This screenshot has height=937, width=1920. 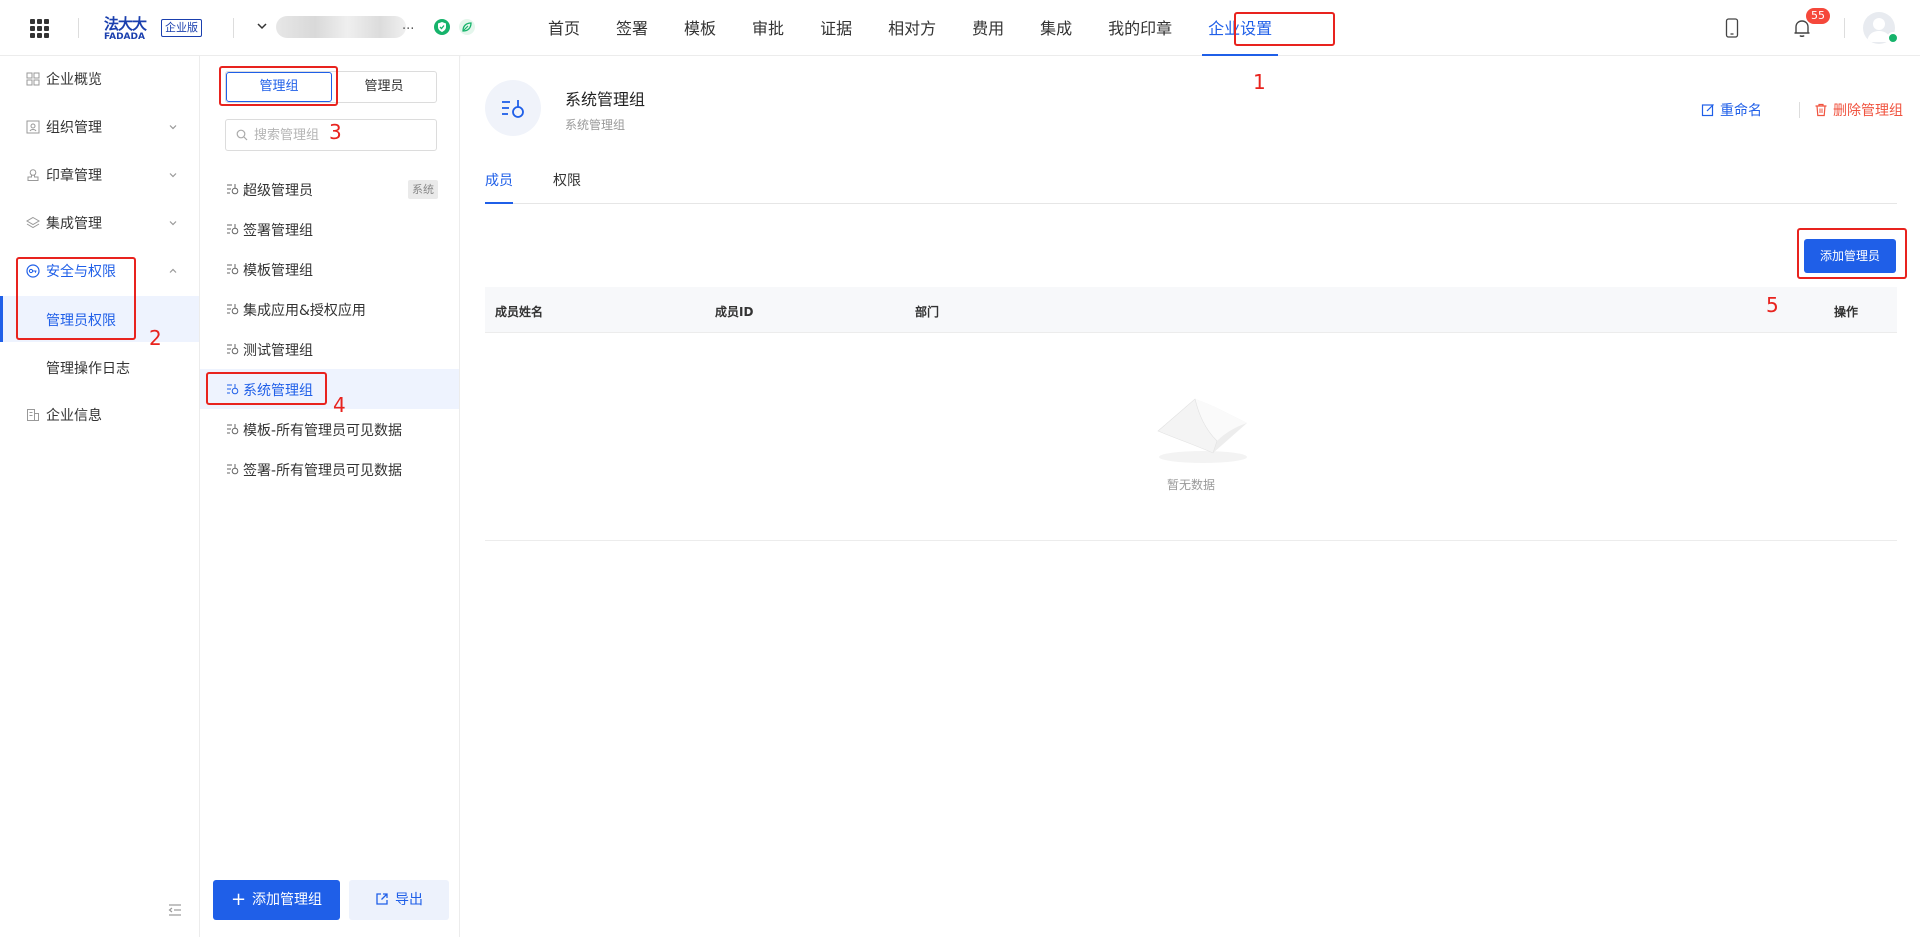 I want to click on tab-permissions: 权限, so click(x=567, y=187).